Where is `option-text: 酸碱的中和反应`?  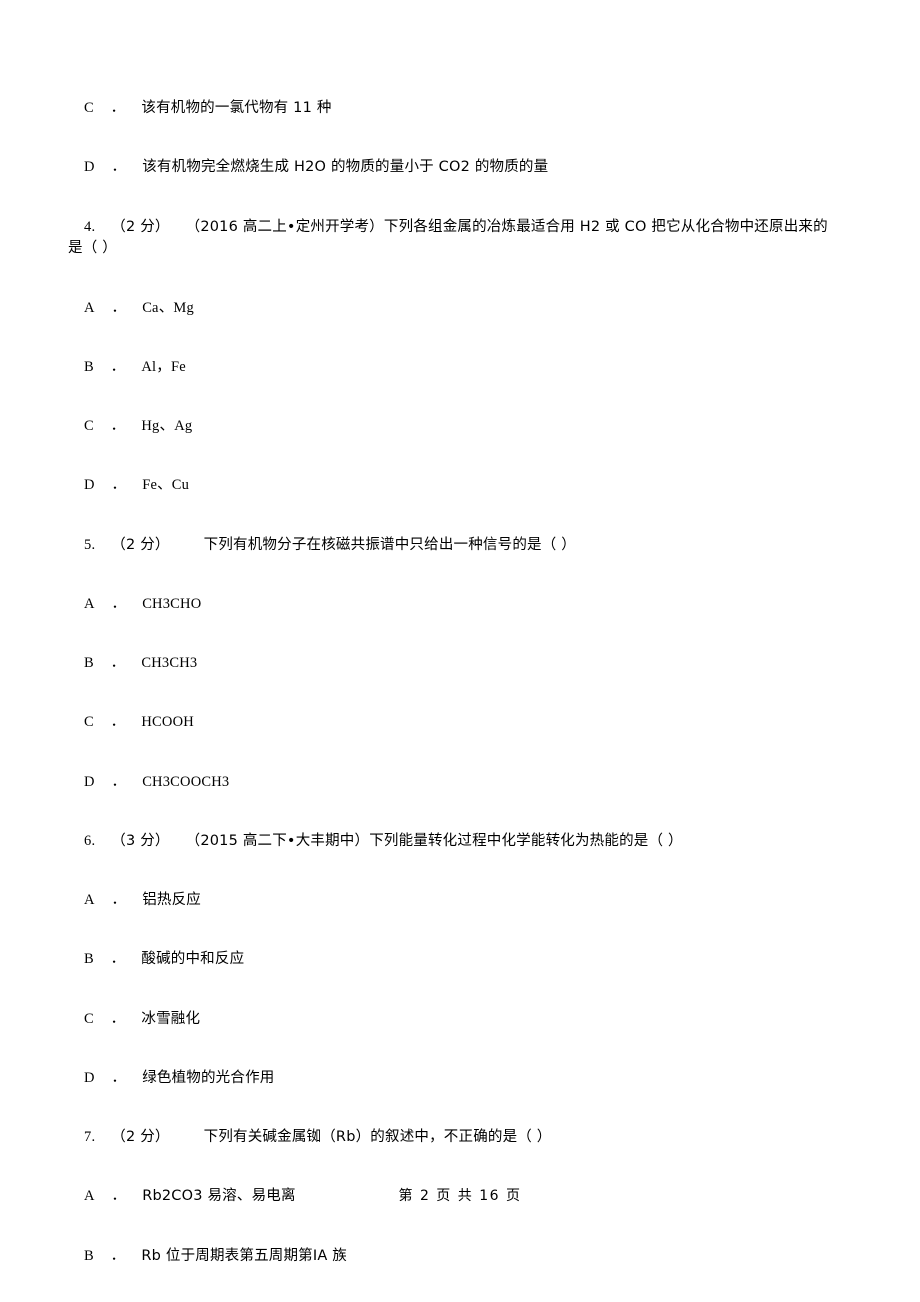
option-text: 酸碱的中和反应 is located at coordinates (193, 959).